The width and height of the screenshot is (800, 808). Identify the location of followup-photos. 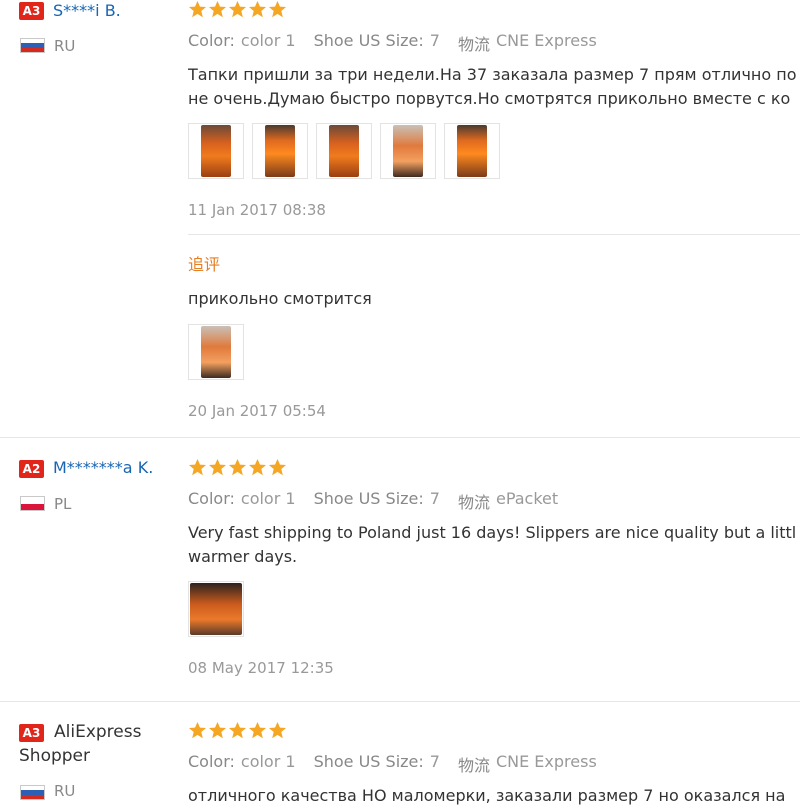
(216, 352).